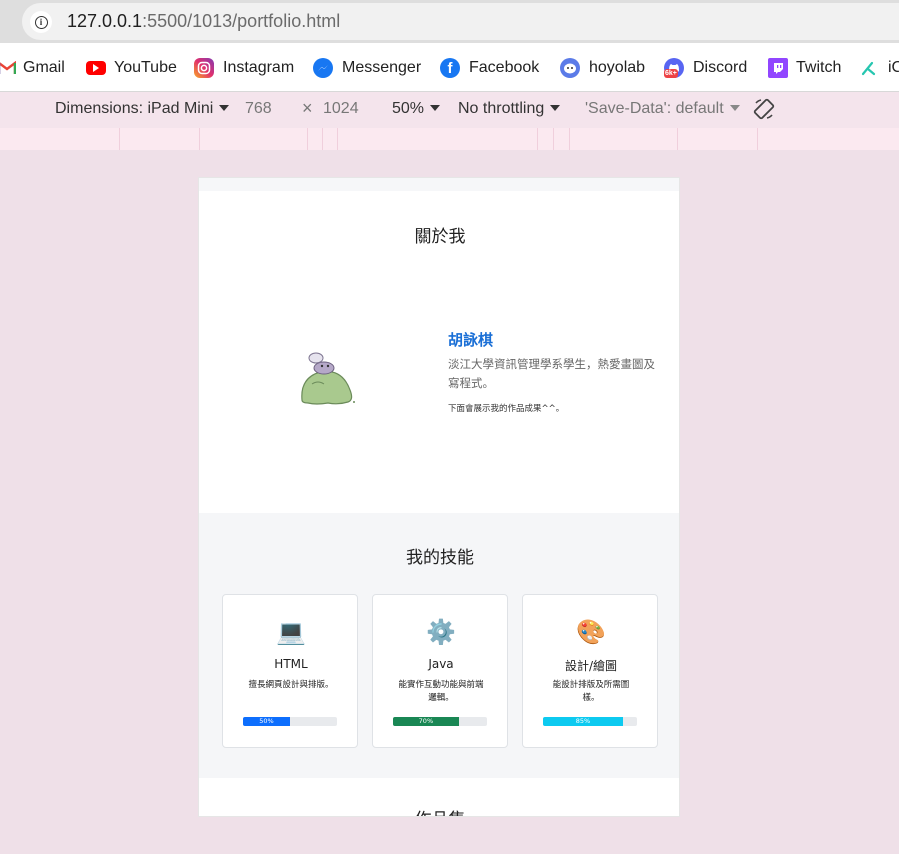 The width and height of the screenshot is (899, 854). Describe the element at coordinates (506, 409) in the screenshot. I see `profile-note: 下面會展示我的作品成果^^。` at that location.